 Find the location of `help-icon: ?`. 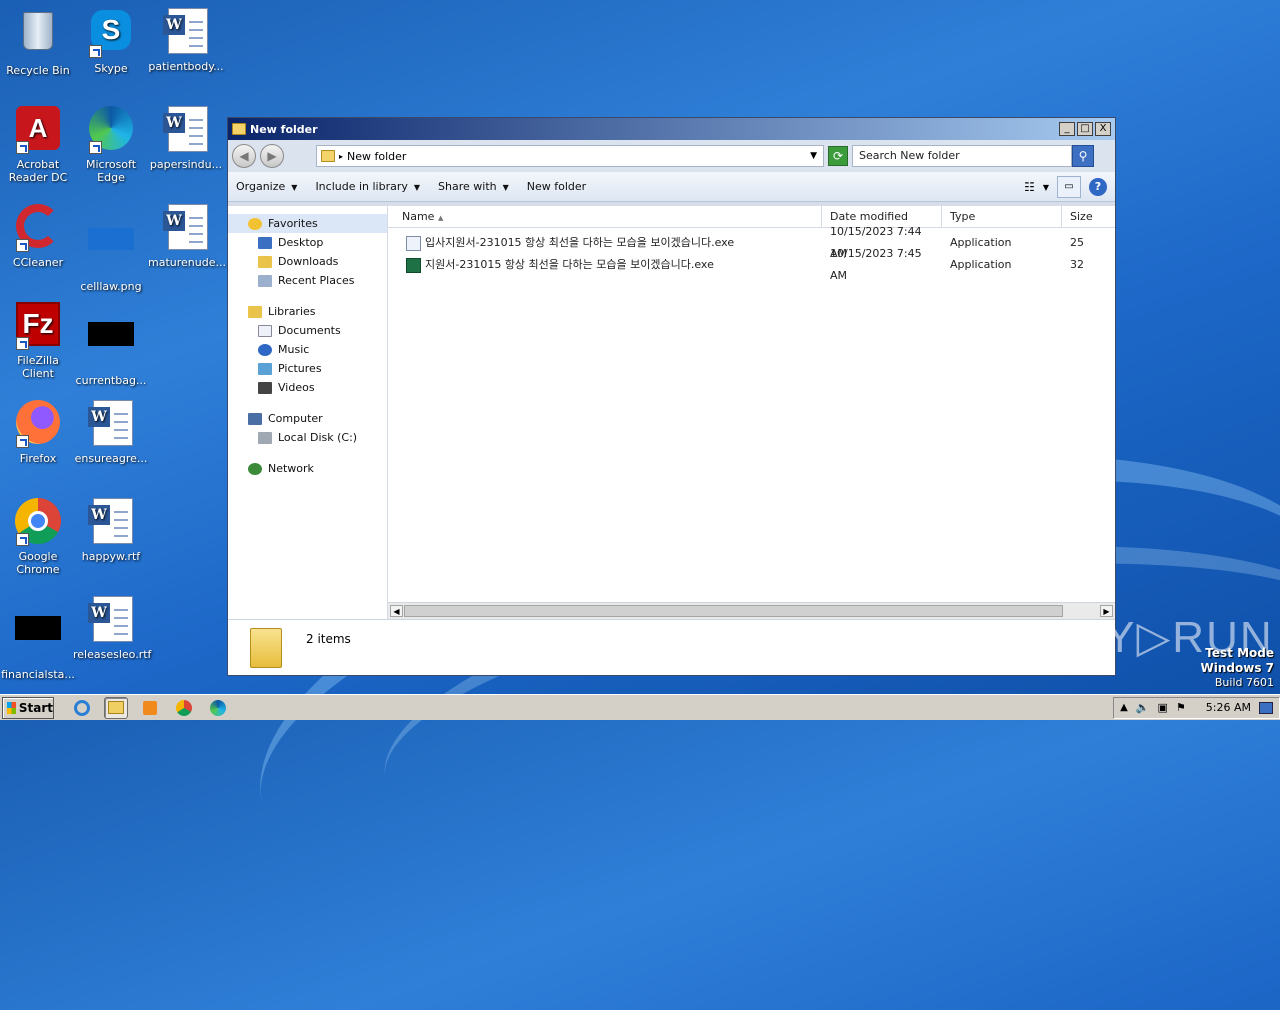

help-icon: ? is located at coordinates (1098, 187).